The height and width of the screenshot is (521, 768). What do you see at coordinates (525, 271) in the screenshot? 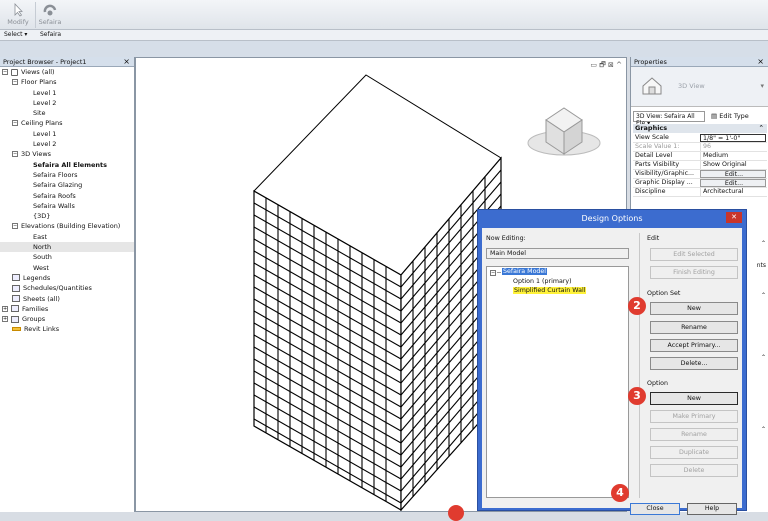
I see `tree-item-sefaira-model: Sefaira Model` at bounding box center [525, 271].